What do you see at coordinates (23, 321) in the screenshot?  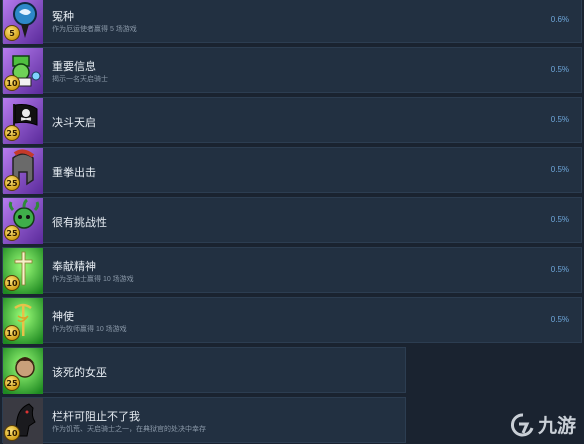 I see `caduceus-icon: 10` at bounding box center [23, 321].